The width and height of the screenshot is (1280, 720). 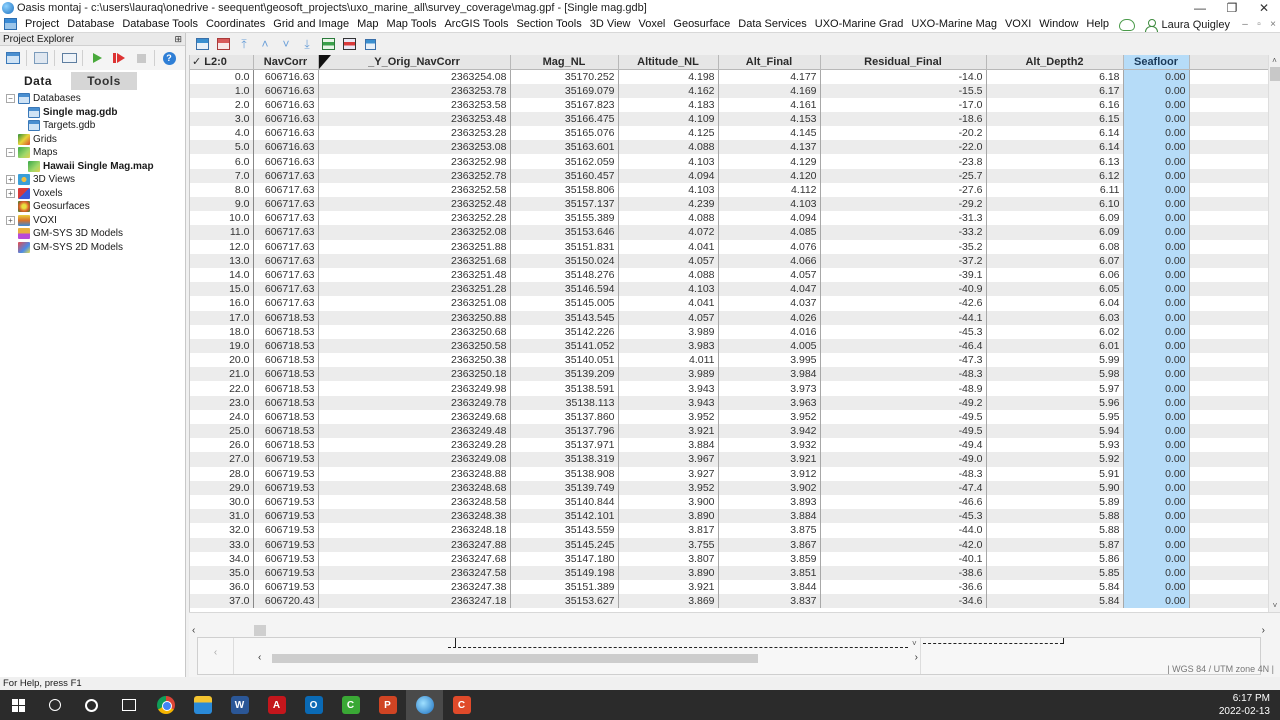 What do you see at coordinates (141, 58) in the screenshot?
I see `stop-button` at bounding box center [141, 58].